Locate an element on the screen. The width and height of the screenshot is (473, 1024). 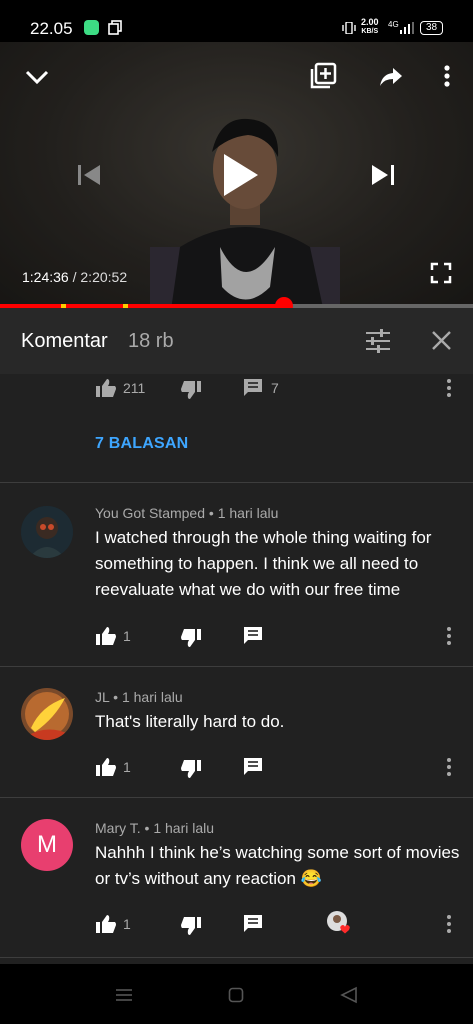
share-icon is located at coordinates (391, 77).